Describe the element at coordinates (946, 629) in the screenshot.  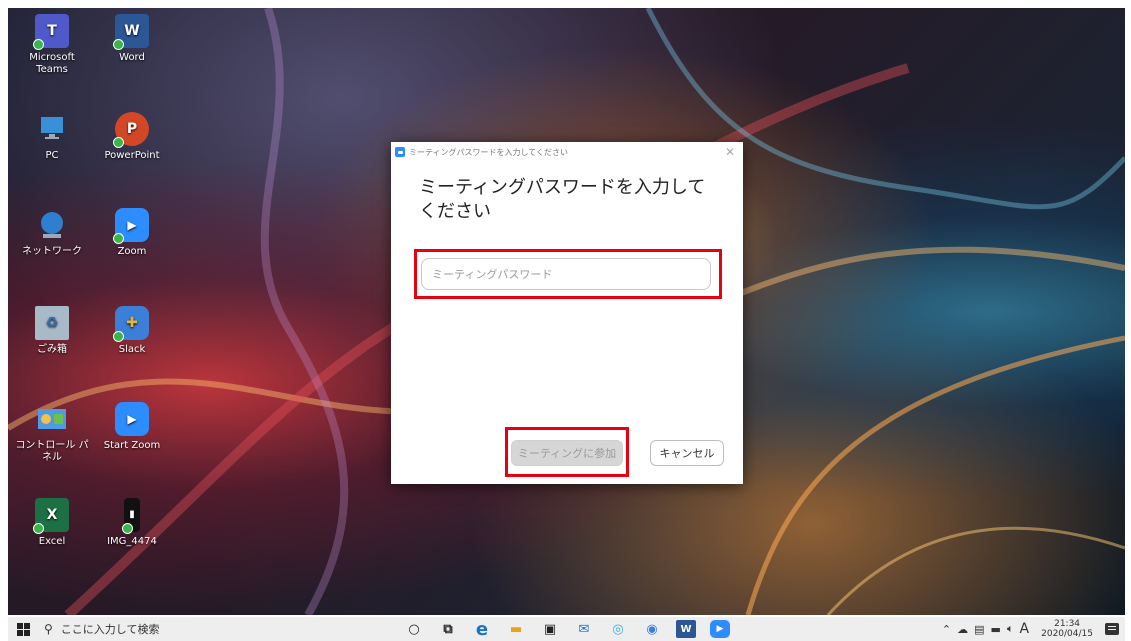
I see `chevron-up-icon: ⌃` at that location.